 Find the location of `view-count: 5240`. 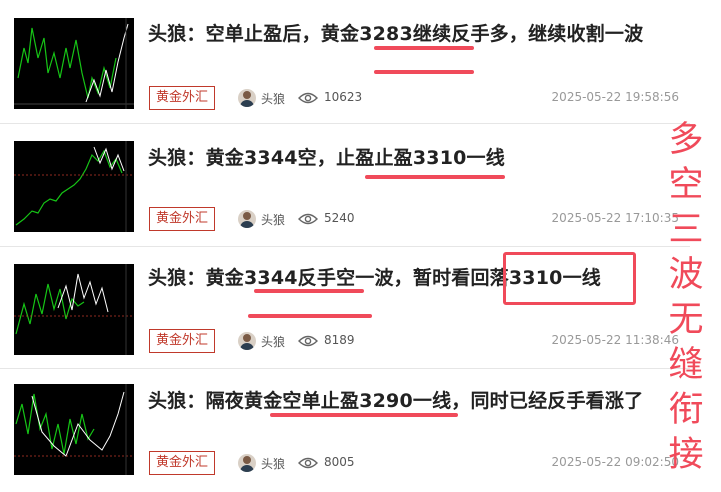

view-count: 5240 is located at coordinates (339, 218).